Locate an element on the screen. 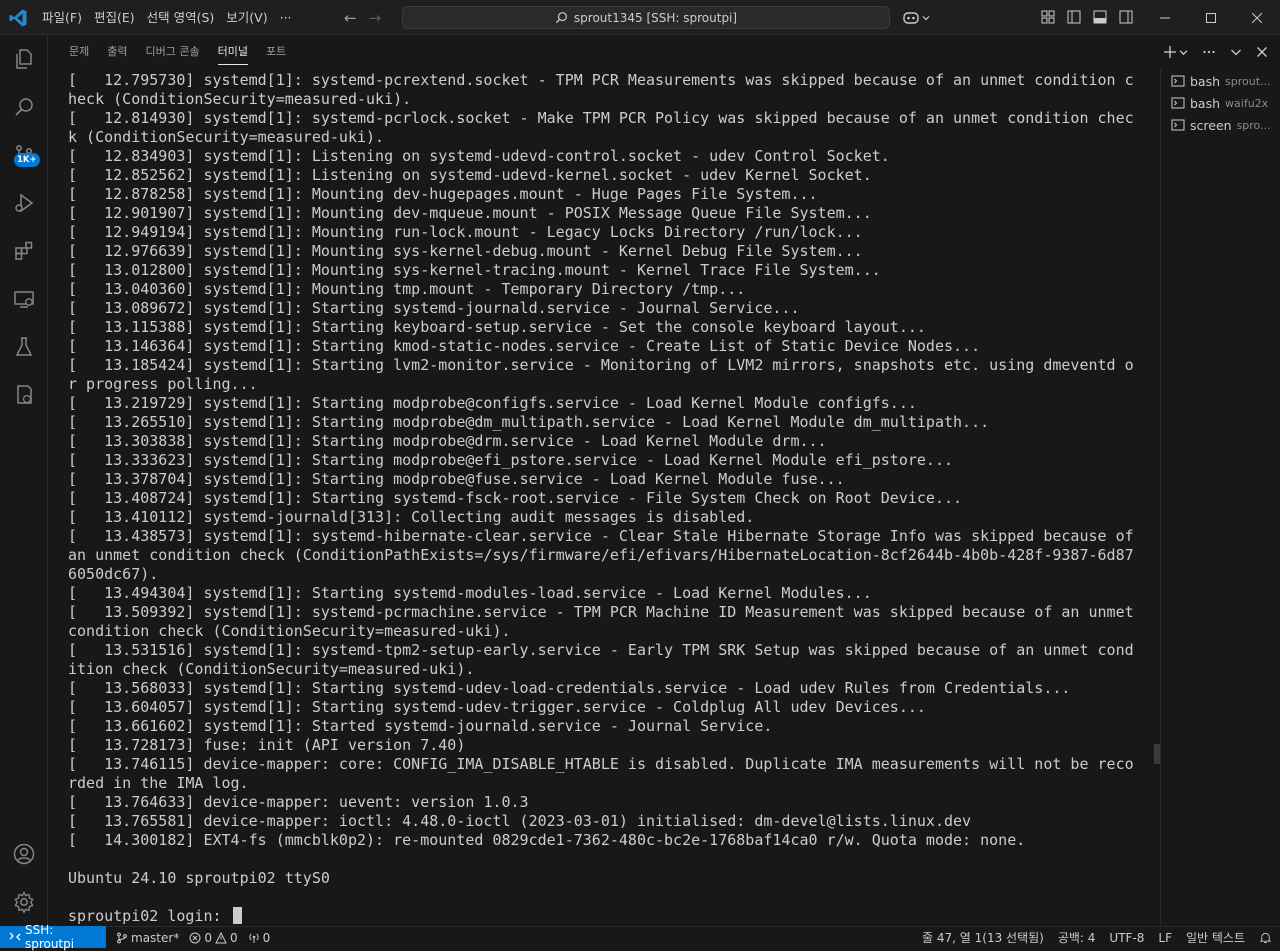  run-debug-icon is located at coordinates (24, 203).